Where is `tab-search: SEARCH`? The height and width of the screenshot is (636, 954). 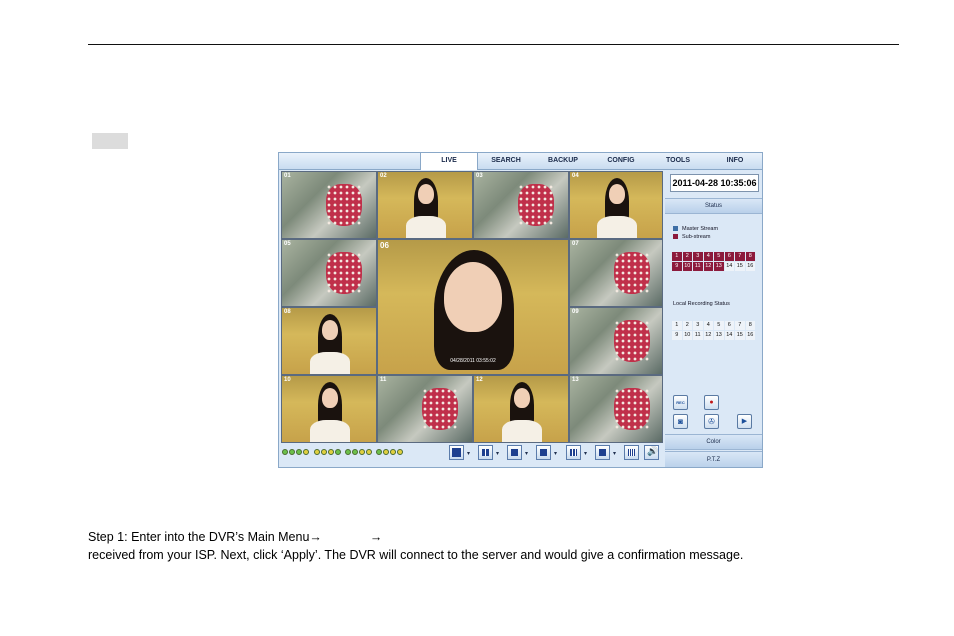
tab-search: SEARCH is located at coordinates (506, 161).